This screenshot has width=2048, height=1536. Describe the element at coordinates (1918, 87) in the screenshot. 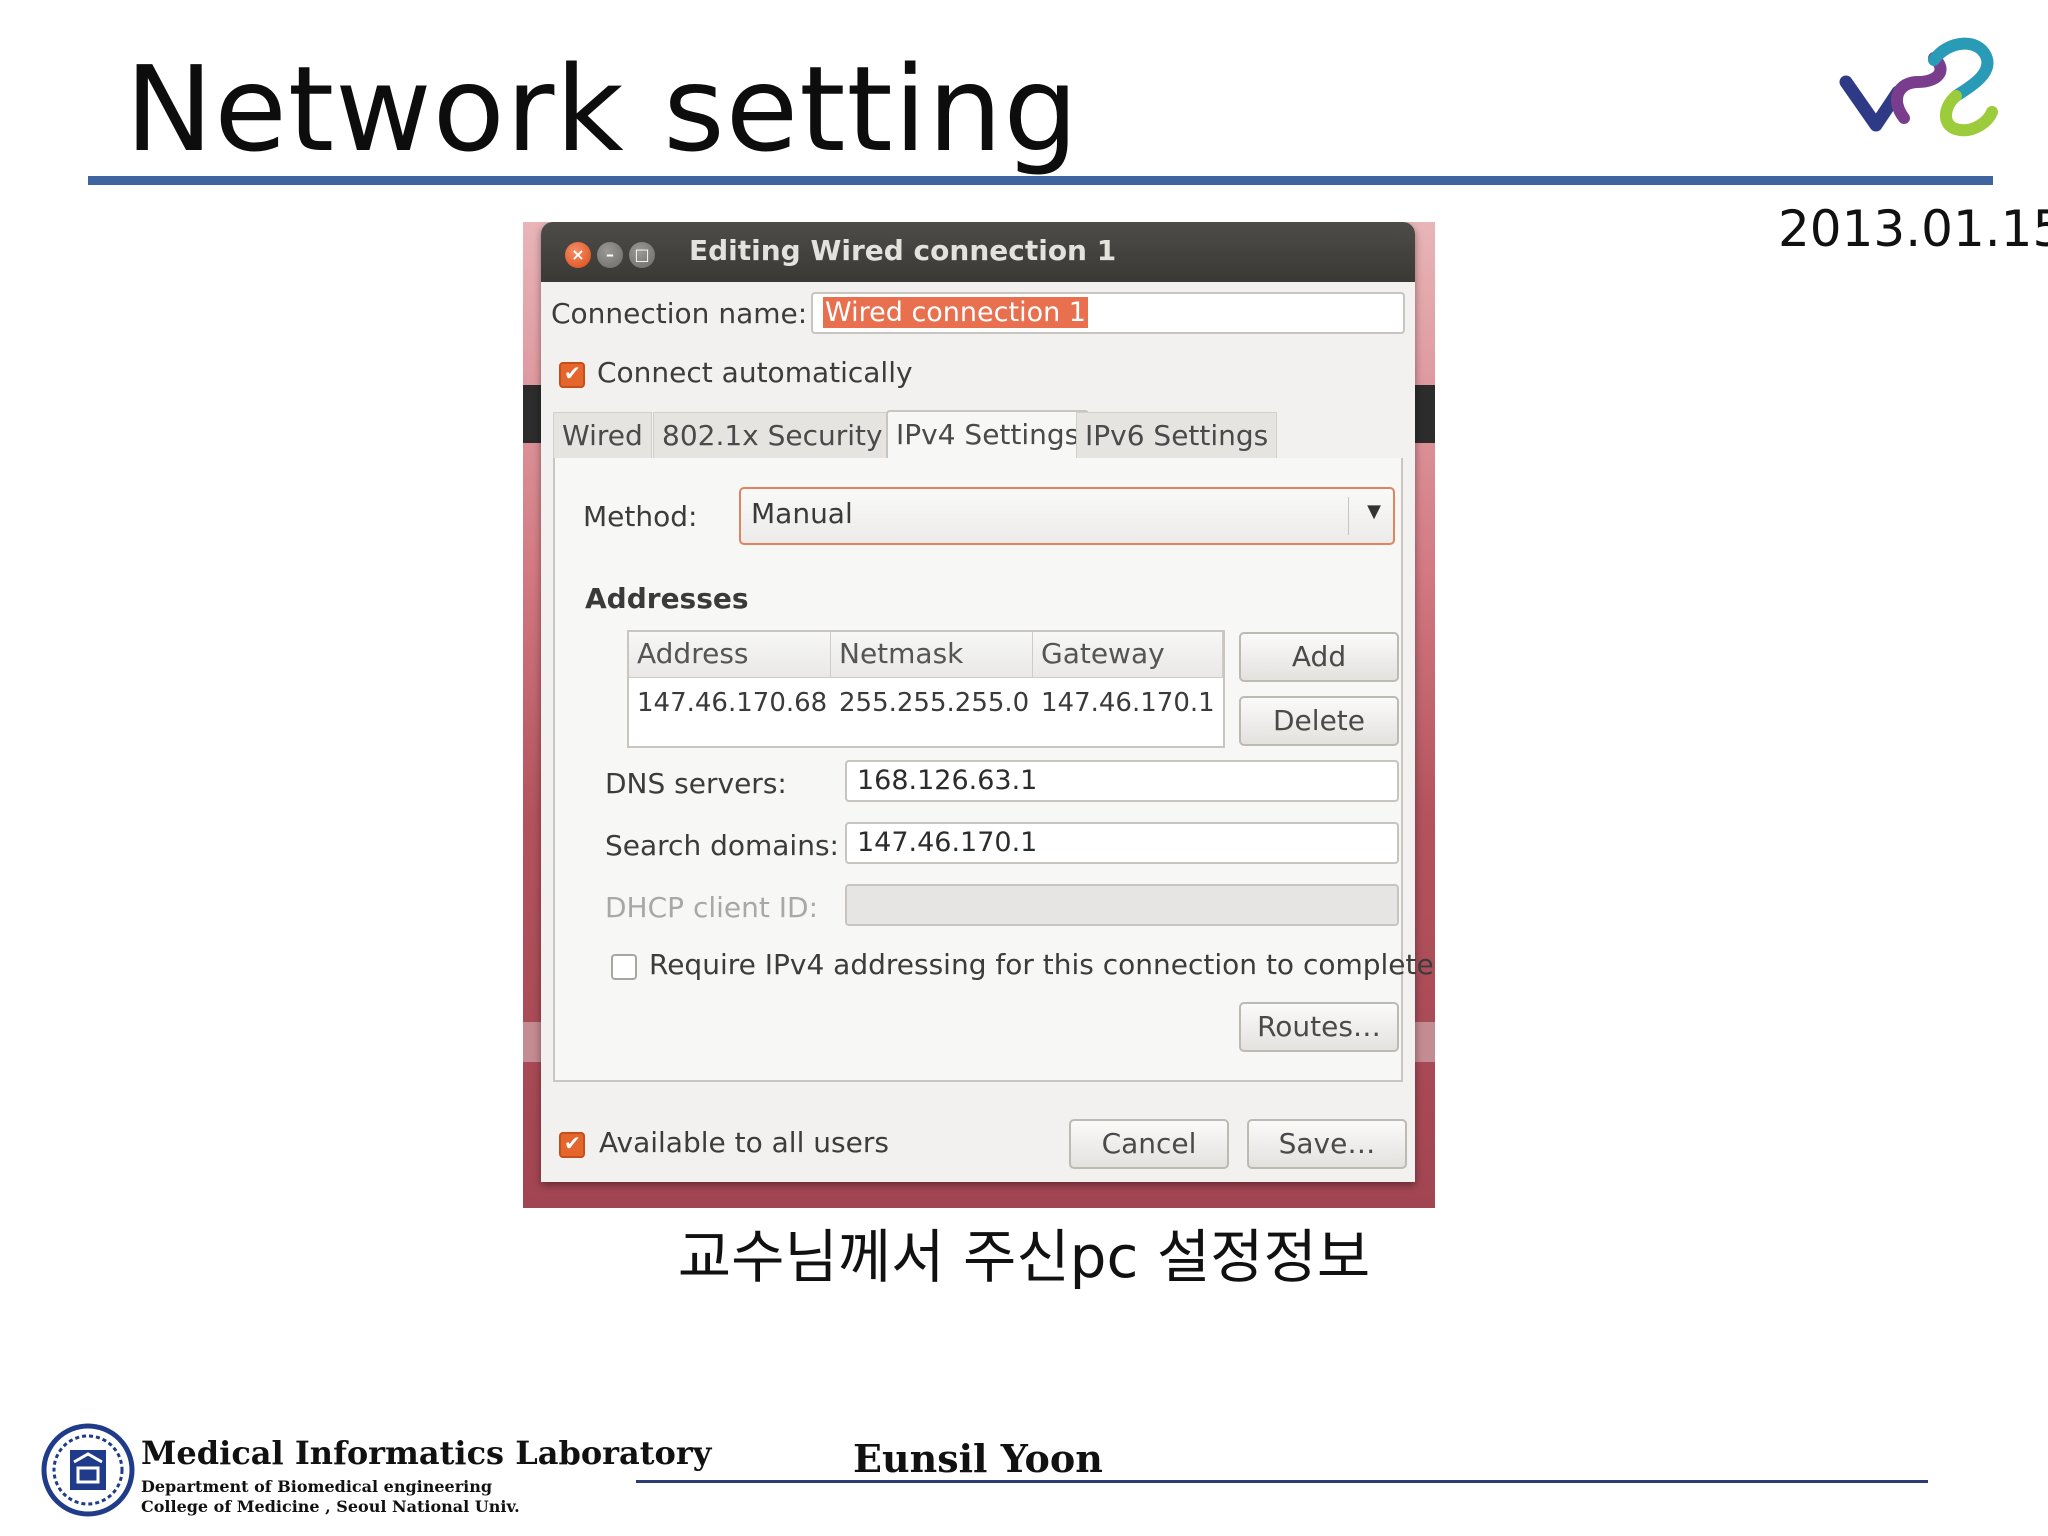

I see `lab-logo-icon` at that location.